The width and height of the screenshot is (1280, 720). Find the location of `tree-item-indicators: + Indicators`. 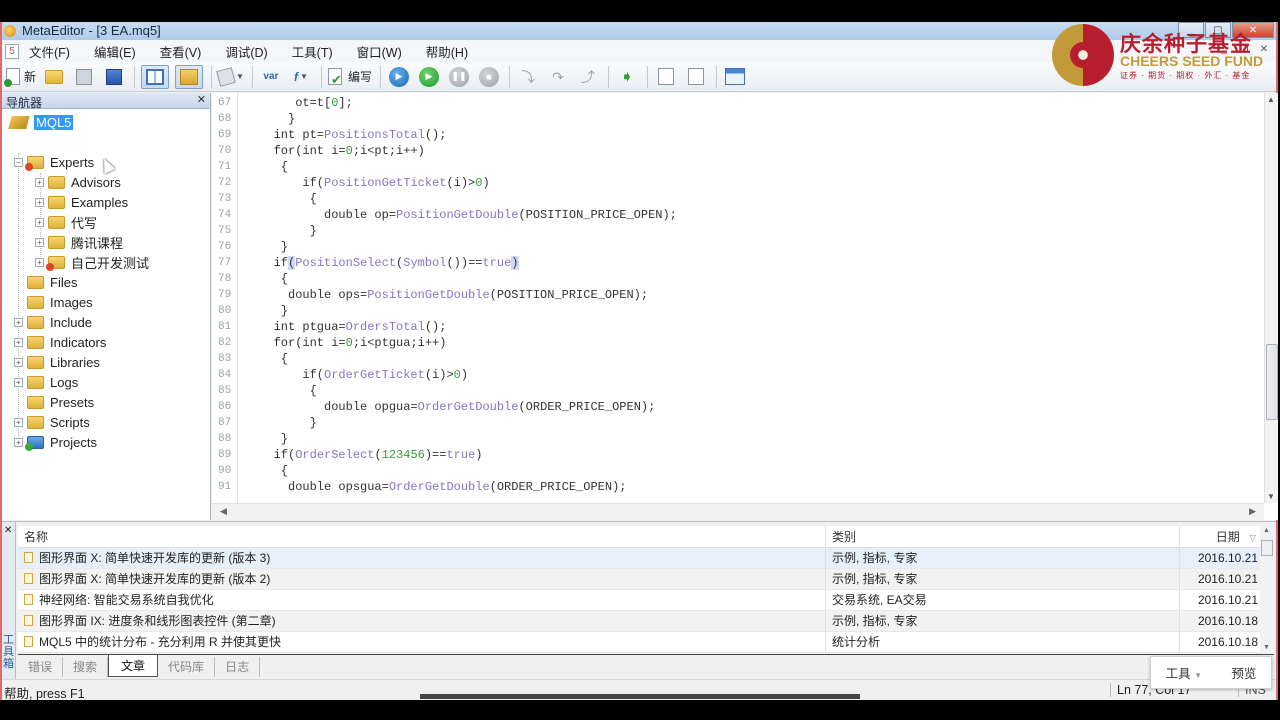

tree-item-indicators: + Indicators is located at coordinates (60, 342).